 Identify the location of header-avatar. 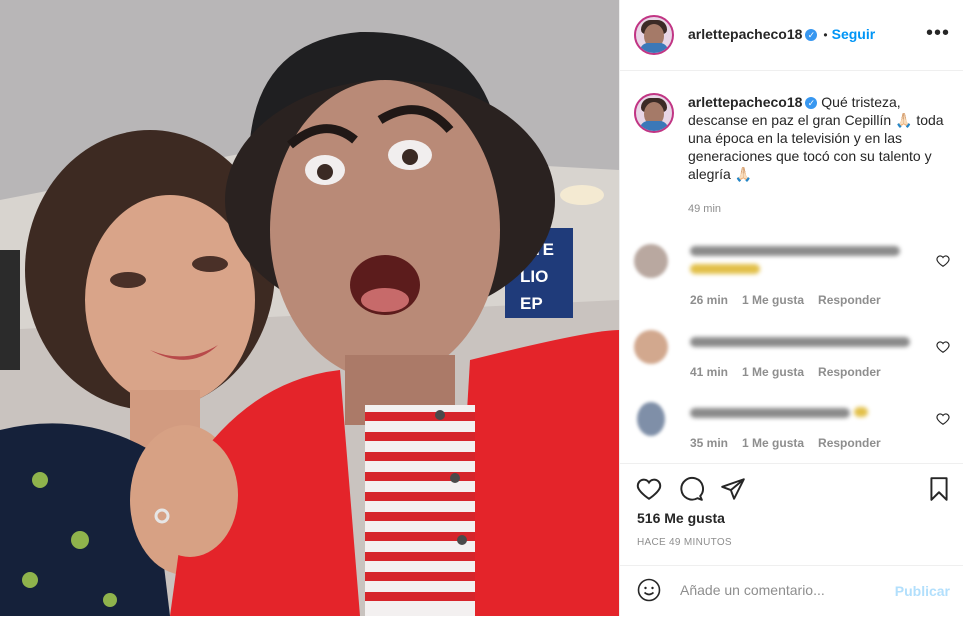
(654, 35).